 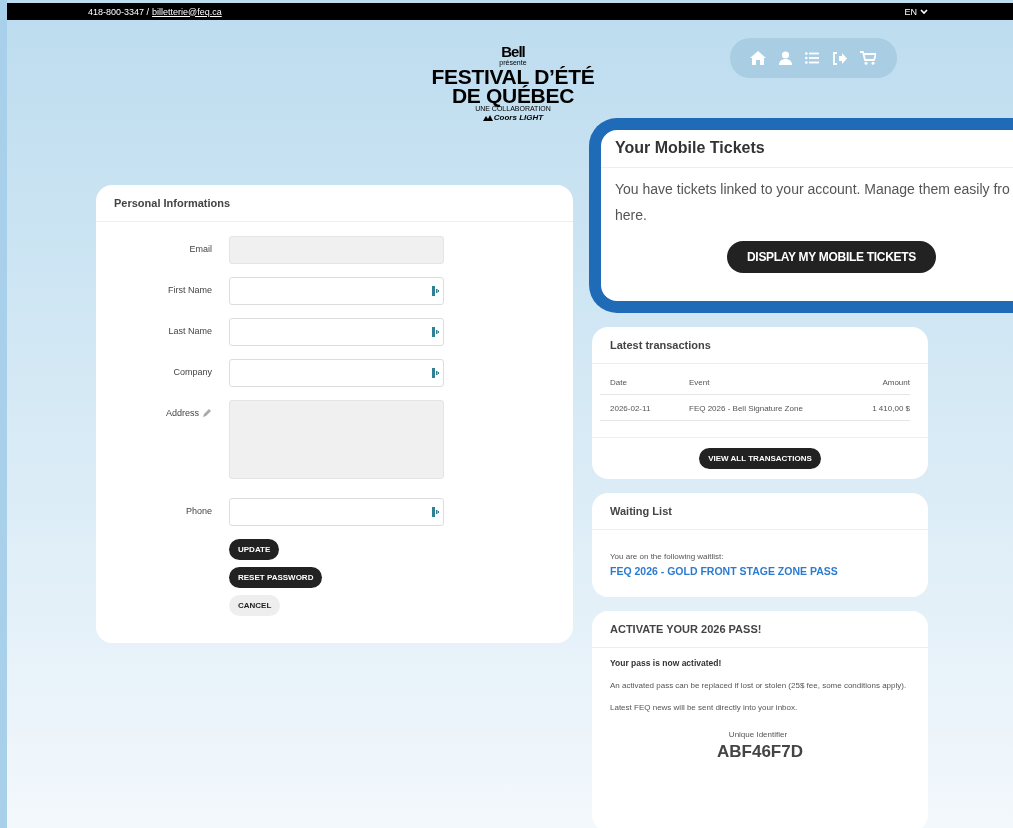 What do you see at coordinates (758, 734) in the screenshot?
I see `identifier-label: Unique Identifier` at bounding box center [758, 734].